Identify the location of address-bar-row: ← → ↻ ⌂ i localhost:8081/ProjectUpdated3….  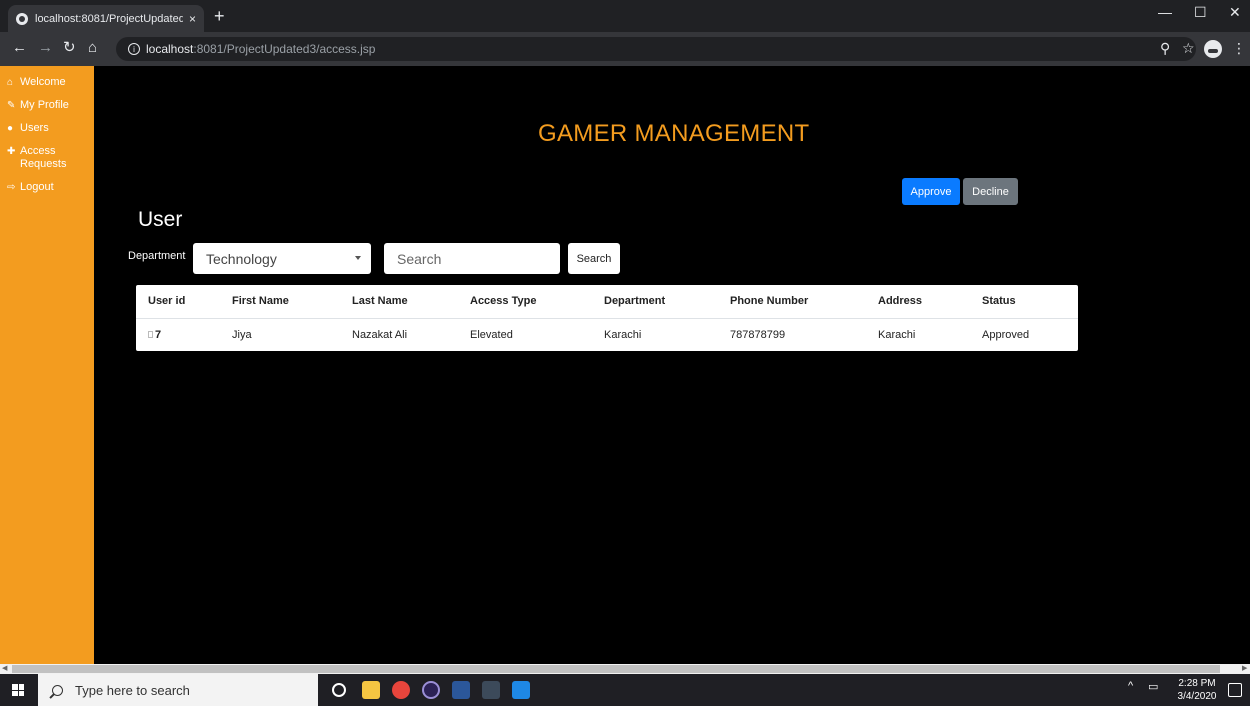
(625, 49).